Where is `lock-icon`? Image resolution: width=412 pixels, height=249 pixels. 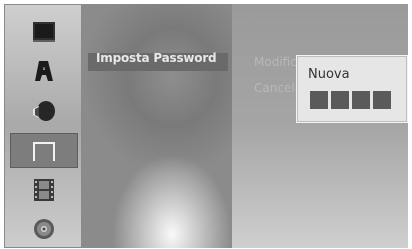
lock-icon is located at coordinates (44, 151).